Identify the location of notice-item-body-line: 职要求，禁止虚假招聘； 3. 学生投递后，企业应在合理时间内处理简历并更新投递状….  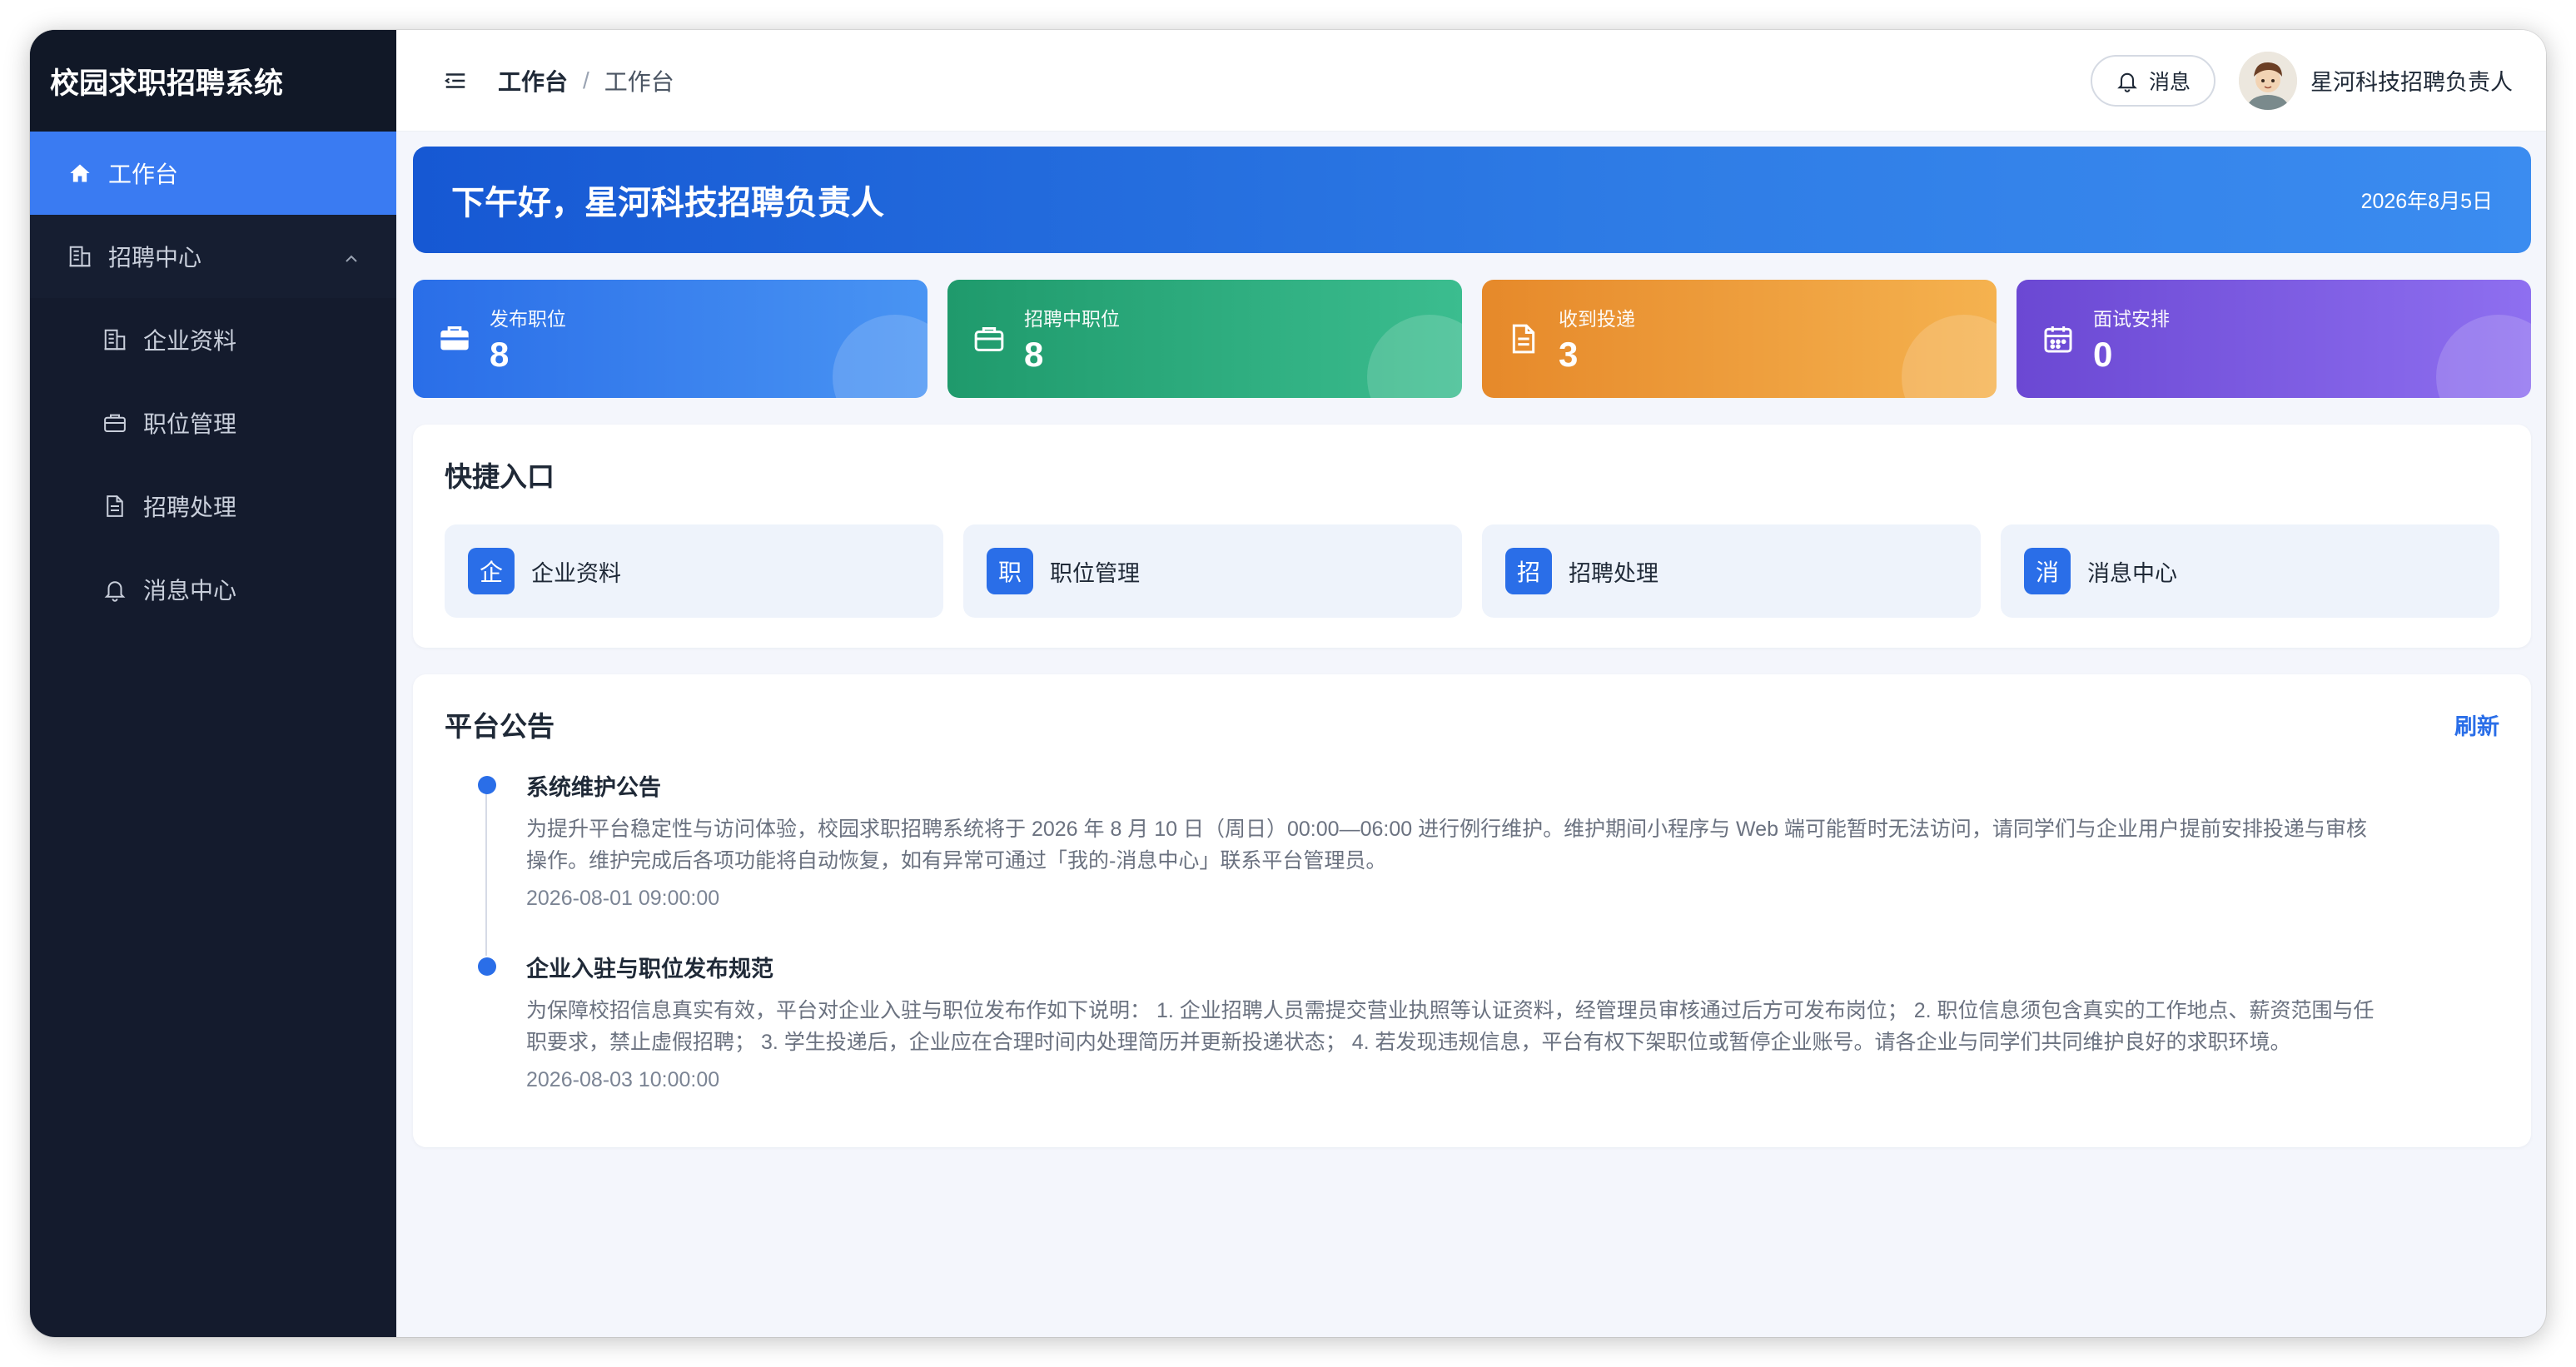
(1408, 1043).